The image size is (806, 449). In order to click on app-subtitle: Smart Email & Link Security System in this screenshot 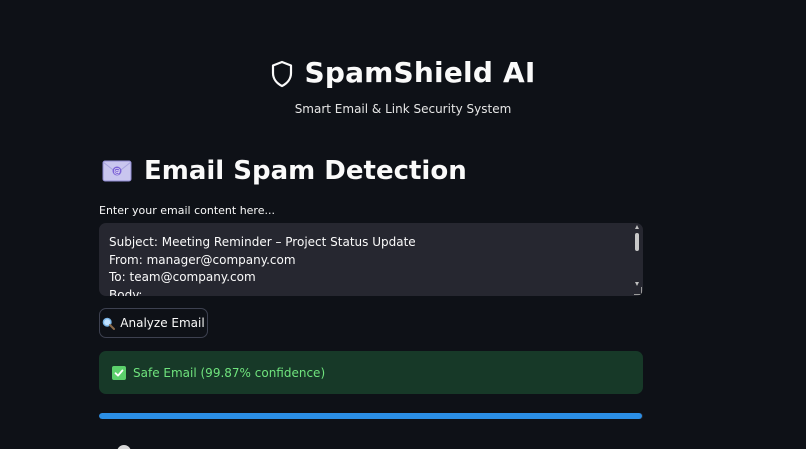, I will do `click(403, 109)`.